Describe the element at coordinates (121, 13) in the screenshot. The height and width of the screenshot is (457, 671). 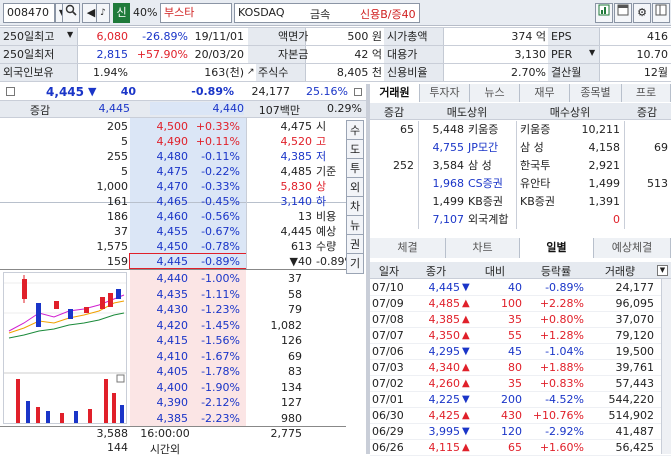
I see `credit-badge: 신` at that location.